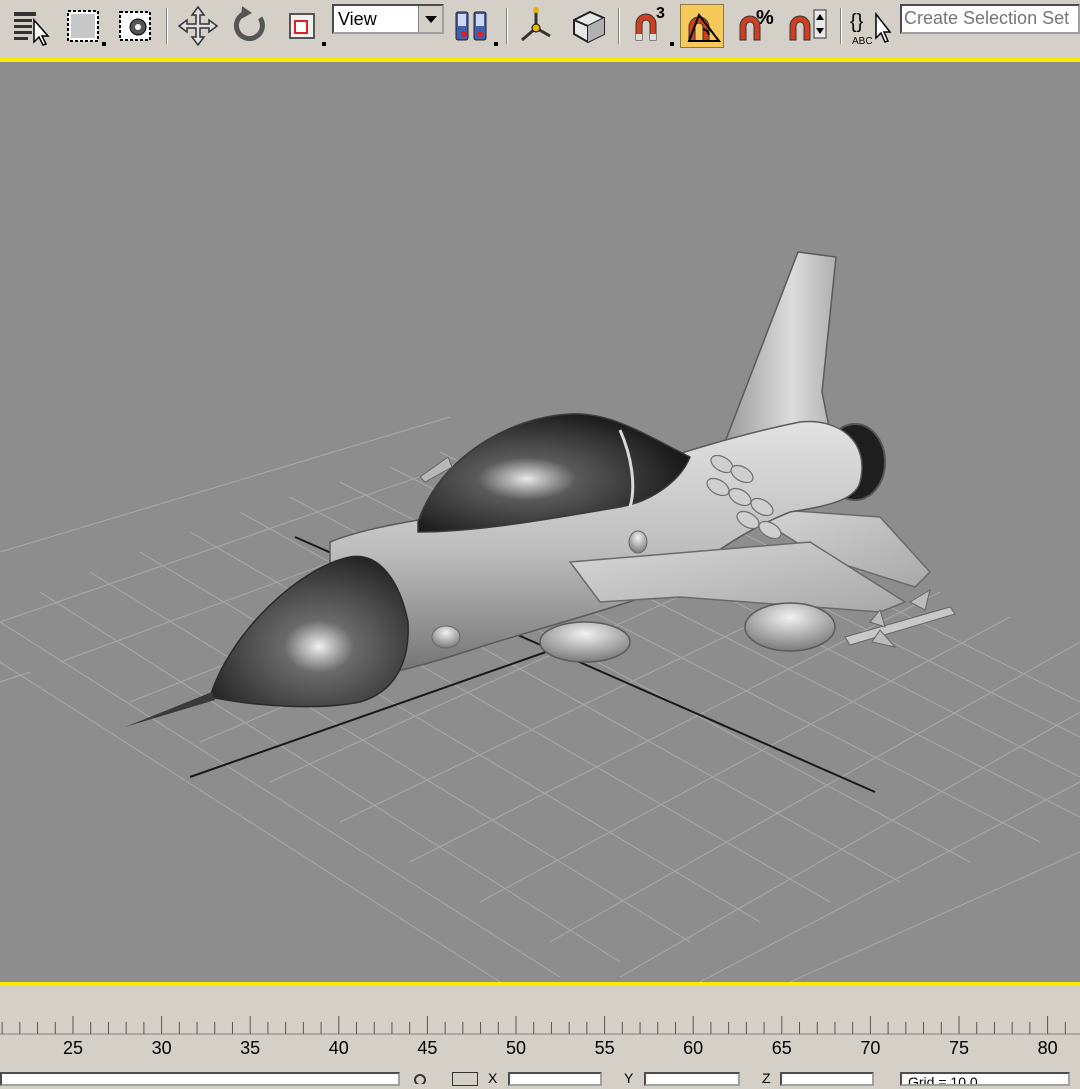 The image size is (1080, 1089). What do you see at coordinates (985, 1079) in the screenshot?
I see `grid-size-field: Grid = 10.0` at bounding box center [985, 1079].